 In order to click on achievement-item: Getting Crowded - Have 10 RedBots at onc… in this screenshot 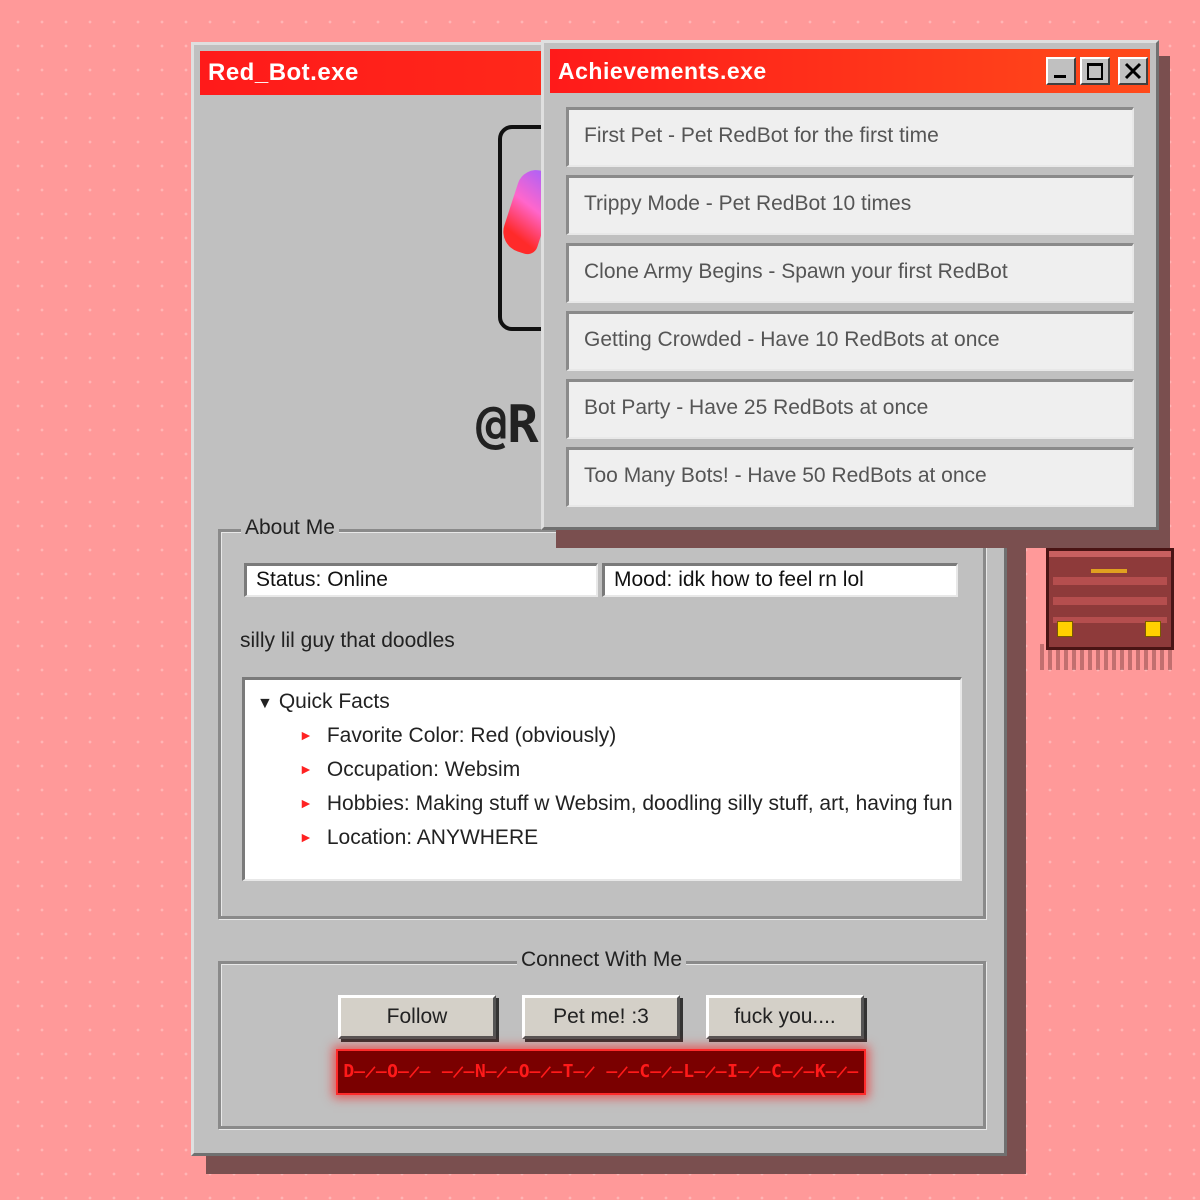, I will do `click(850, 341)`.